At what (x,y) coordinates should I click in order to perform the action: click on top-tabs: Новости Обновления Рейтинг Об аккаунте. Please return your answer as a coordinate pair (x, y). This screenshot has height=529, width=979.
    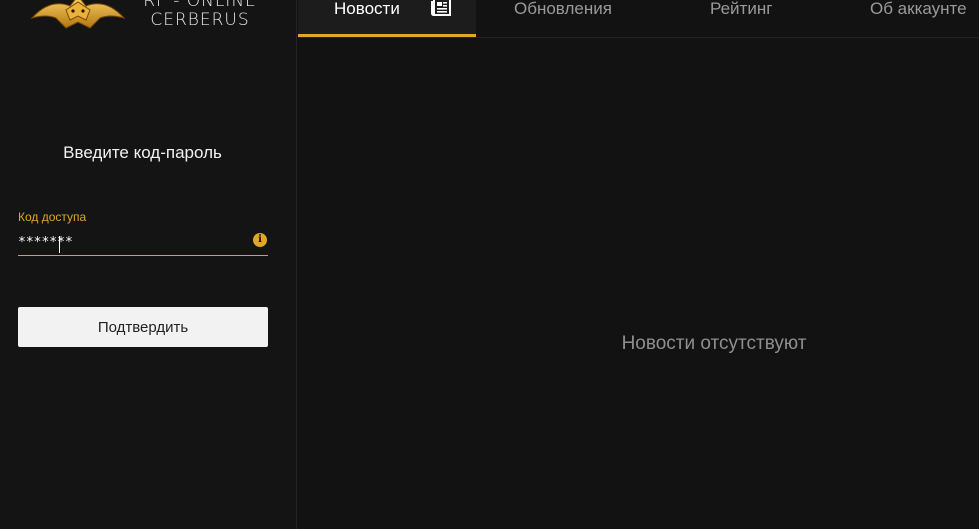
    Looking at the image, I should click on (638, 19).